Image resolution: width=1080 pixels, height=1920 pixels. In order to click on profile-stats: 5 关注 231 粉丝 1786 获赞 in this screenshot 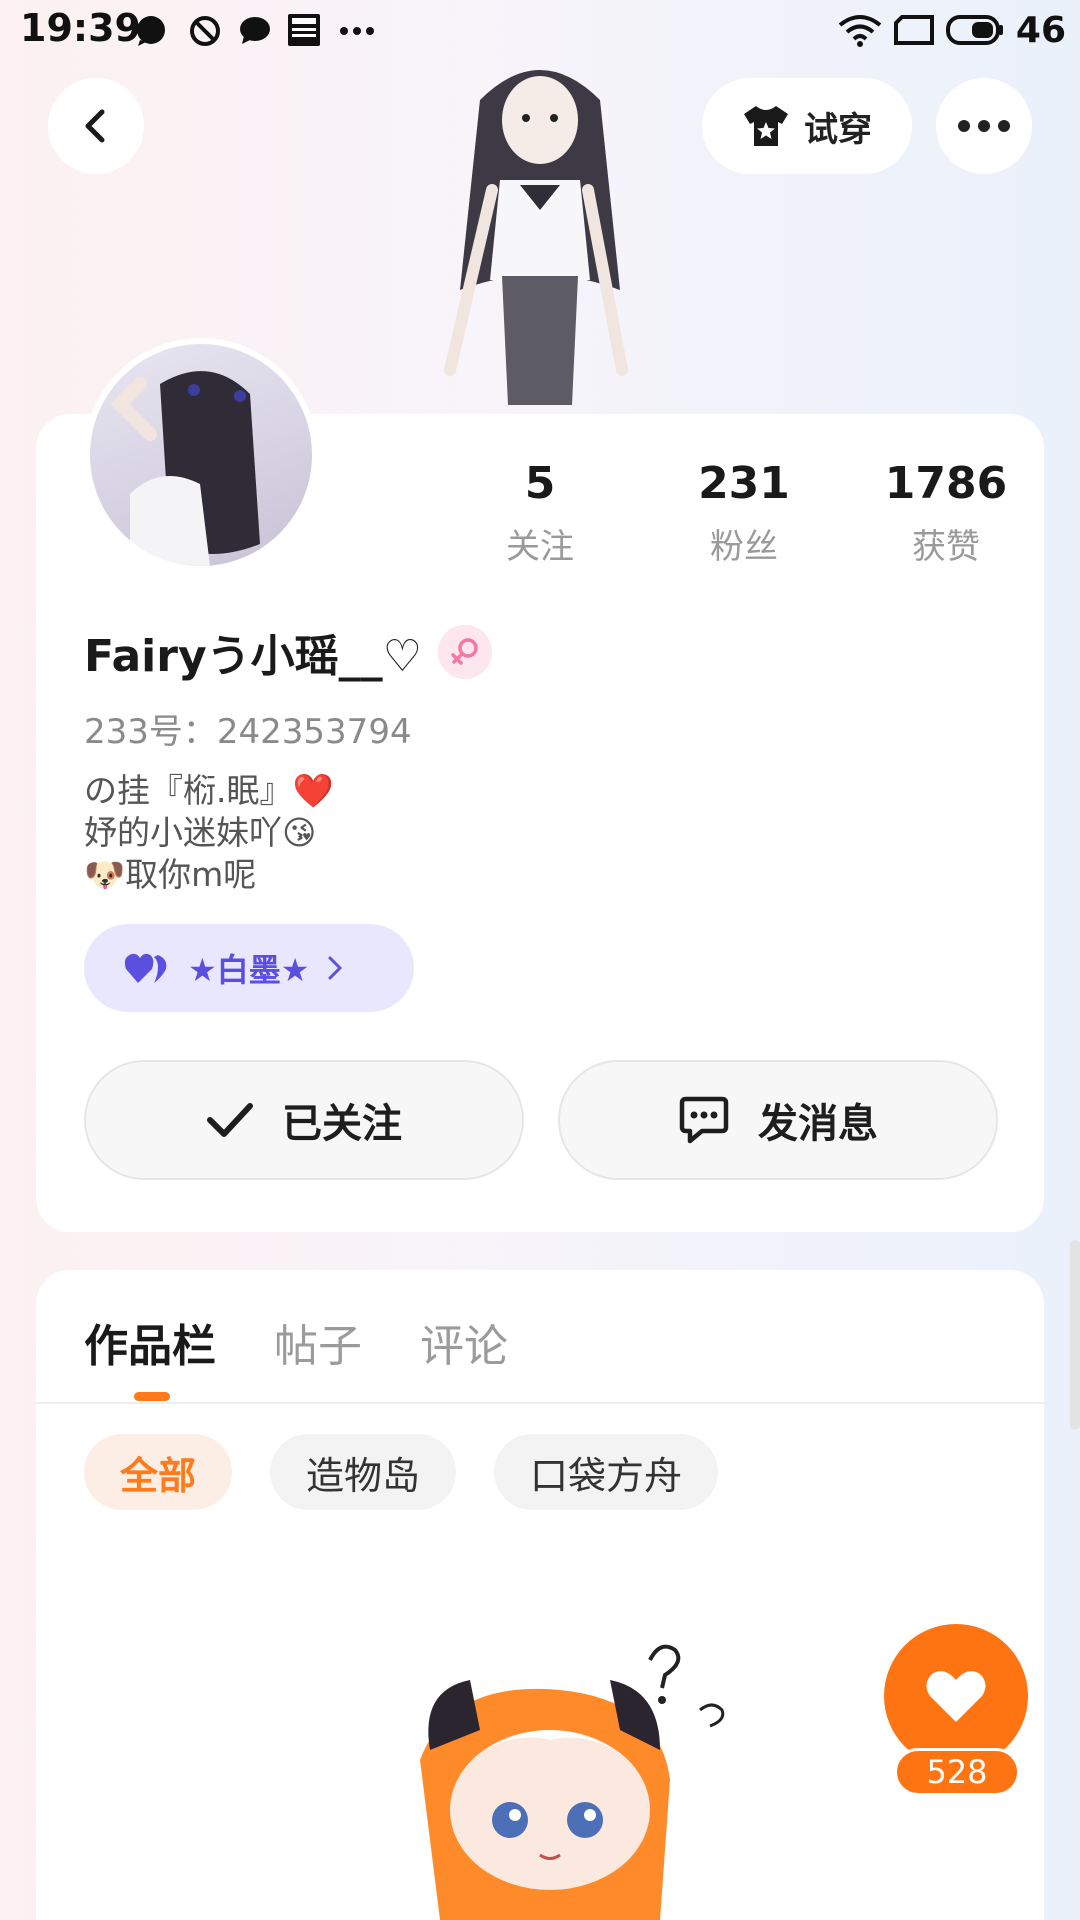, I will do `click(730, 513)`.